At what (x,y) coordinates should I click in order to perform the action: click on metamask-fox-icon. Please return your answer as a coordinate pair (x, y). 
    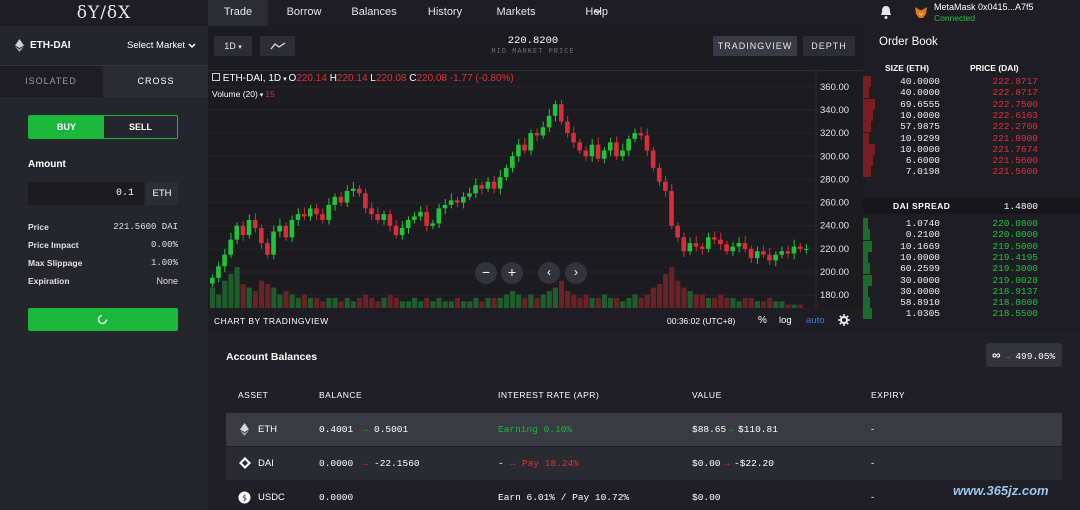
    Looking at the image, I should click on (921, 12).